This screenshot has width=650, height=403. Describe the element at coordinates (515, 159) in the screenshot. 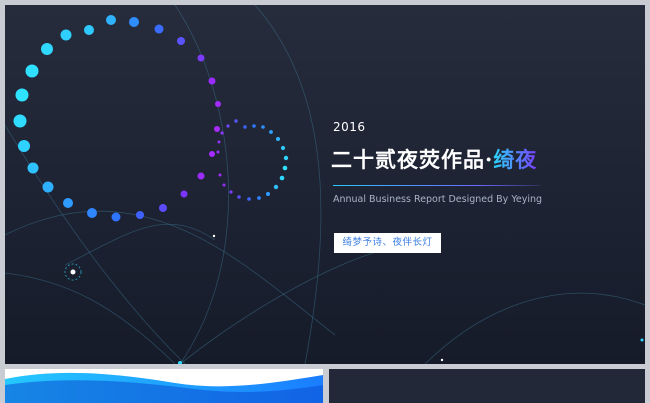

I see `title-accent: 绮夜` at that location.